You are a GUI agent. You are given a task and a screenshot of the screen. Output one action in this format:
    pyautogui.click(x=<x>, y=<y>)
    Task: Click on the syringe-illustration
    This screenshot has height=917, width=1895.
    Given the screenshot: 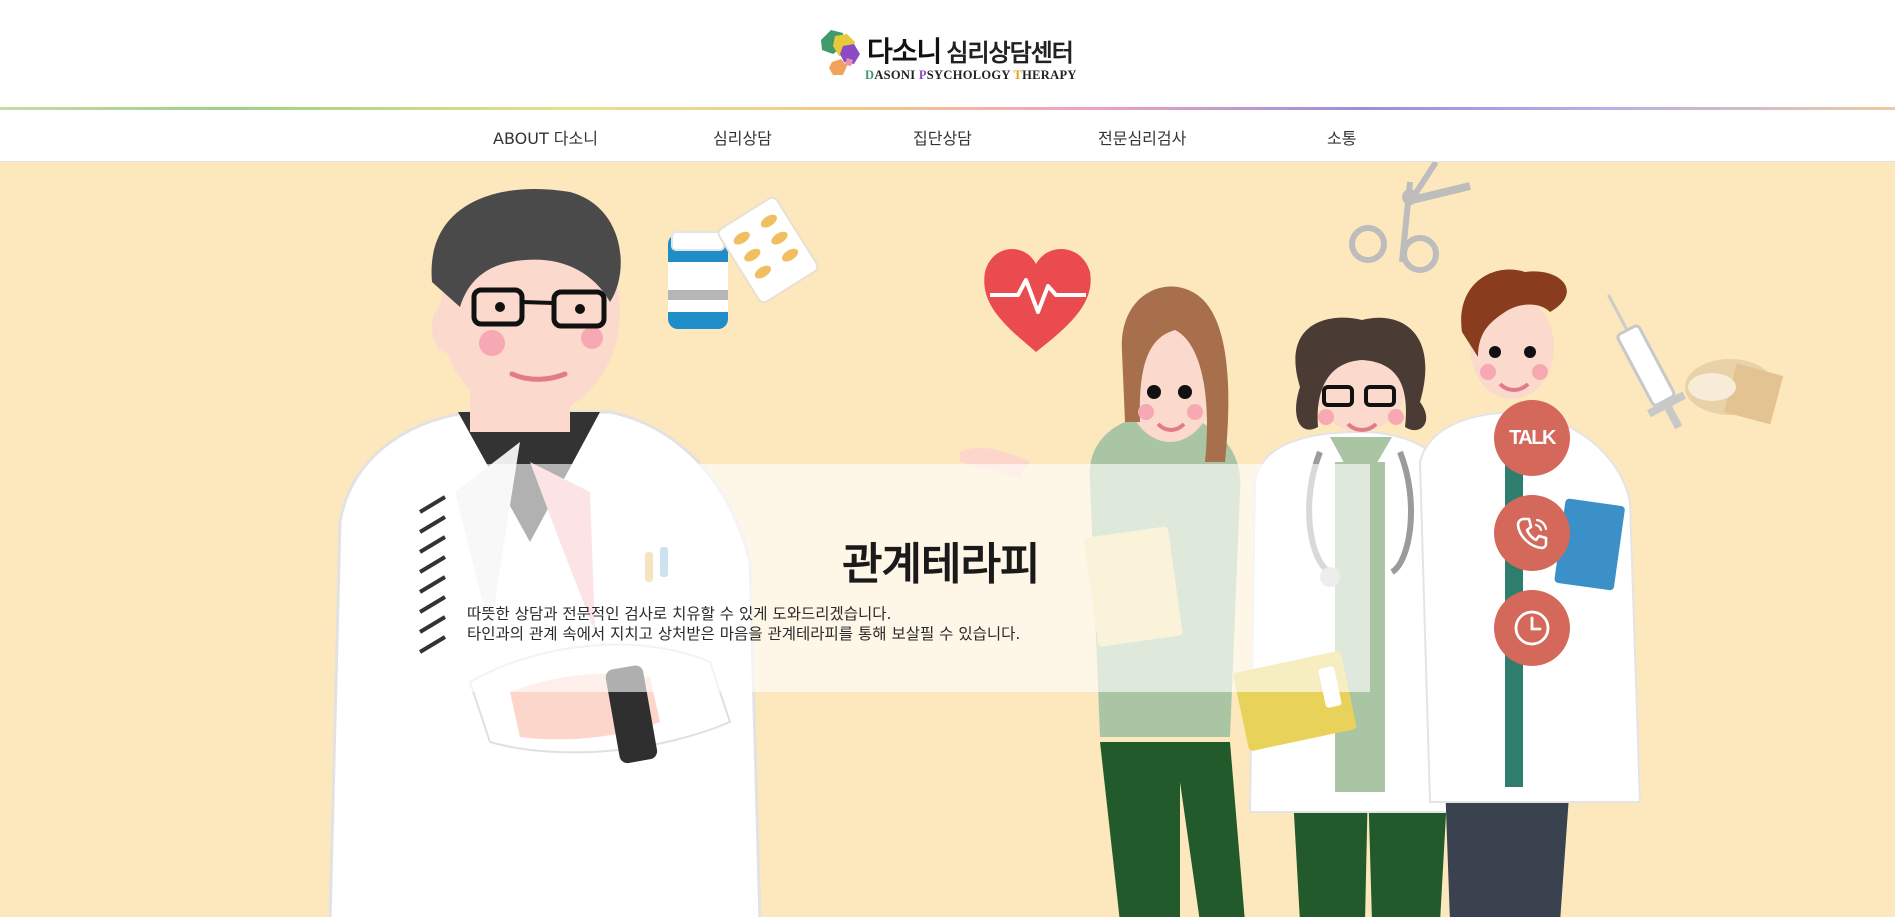 What is the action you would take?
    pyautogui.click(x=1647, y=362)
    